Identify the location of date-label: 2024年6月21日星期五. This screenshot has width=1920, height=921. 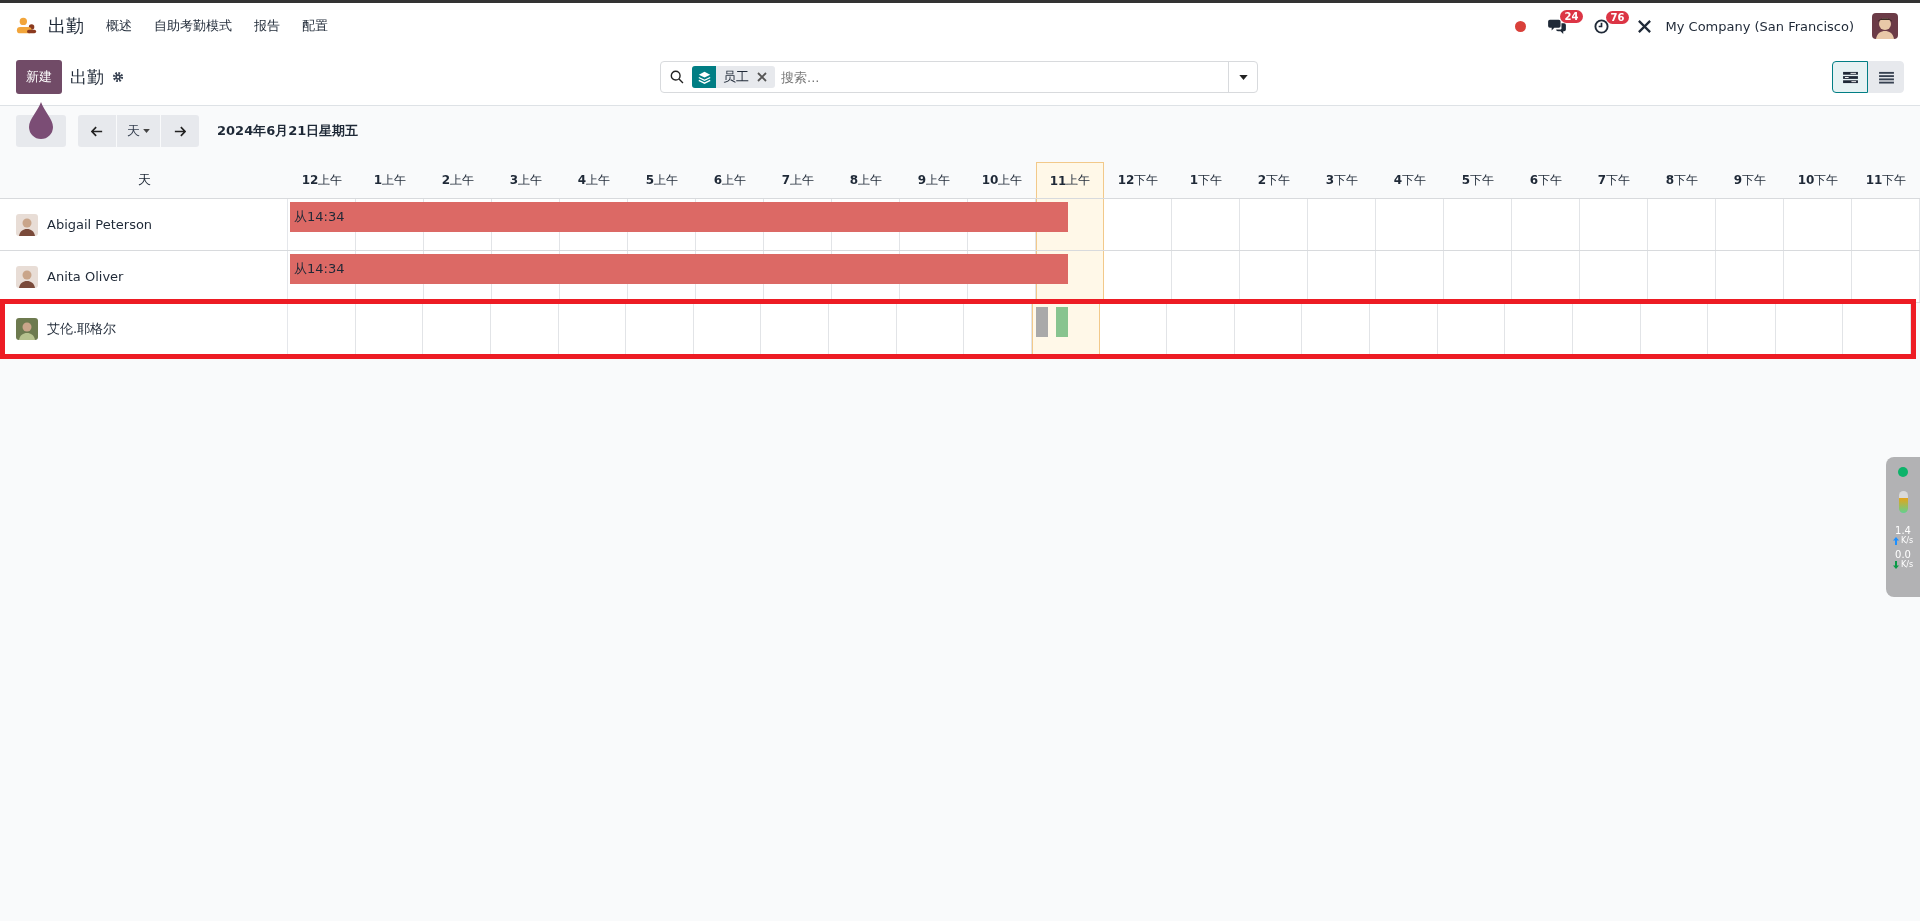
(288, 131).